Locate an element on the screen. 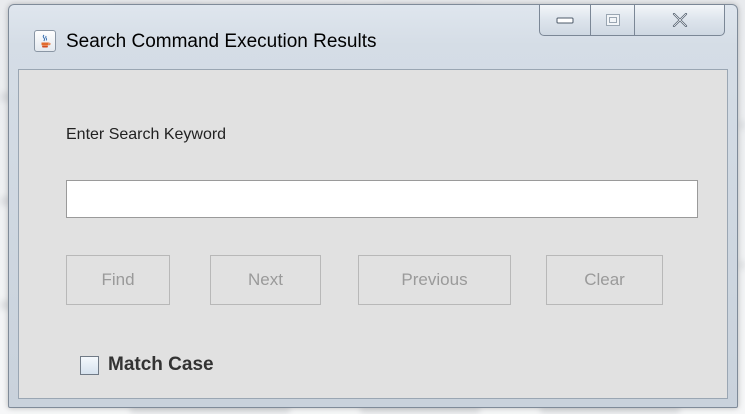 This screenshot has height=414, width=745. window-title: Search Command Execution Results is located at coordinates (221, 41).